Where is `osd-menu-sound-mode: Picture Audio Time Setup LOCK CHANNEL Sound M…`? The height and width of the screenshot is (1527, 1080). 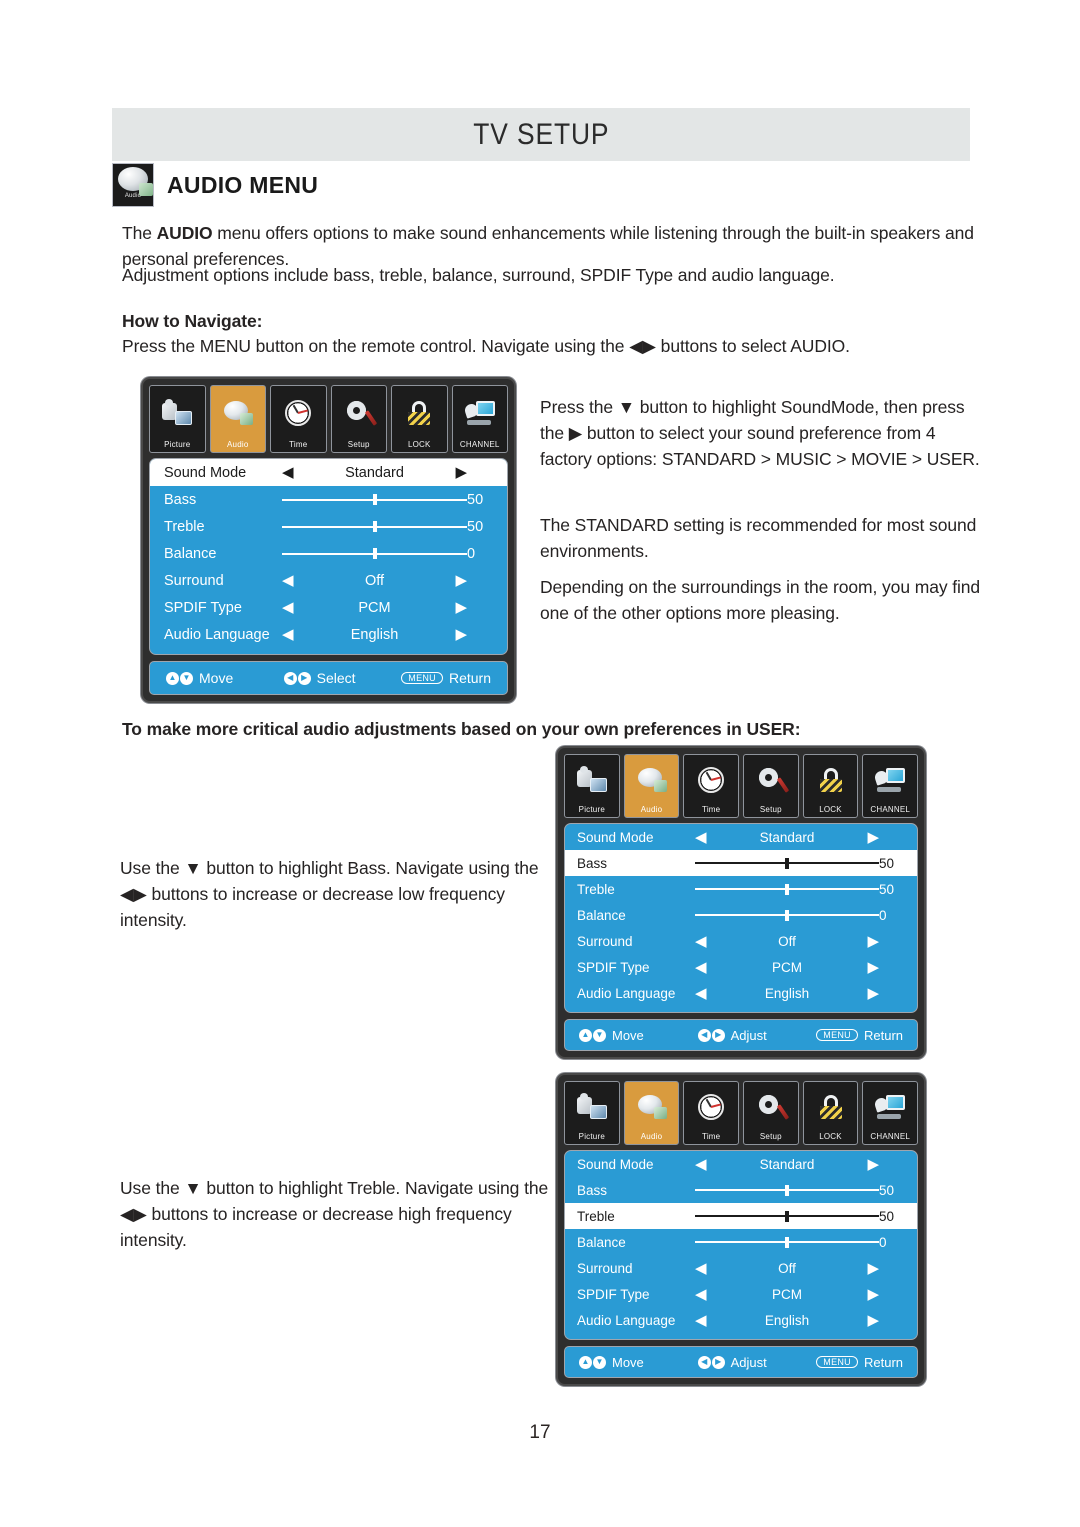
osd-menu-sound-mode: Picture Audio Time Setup LOCK CHANNEL Sound M… is located at coordinates (328, 540).